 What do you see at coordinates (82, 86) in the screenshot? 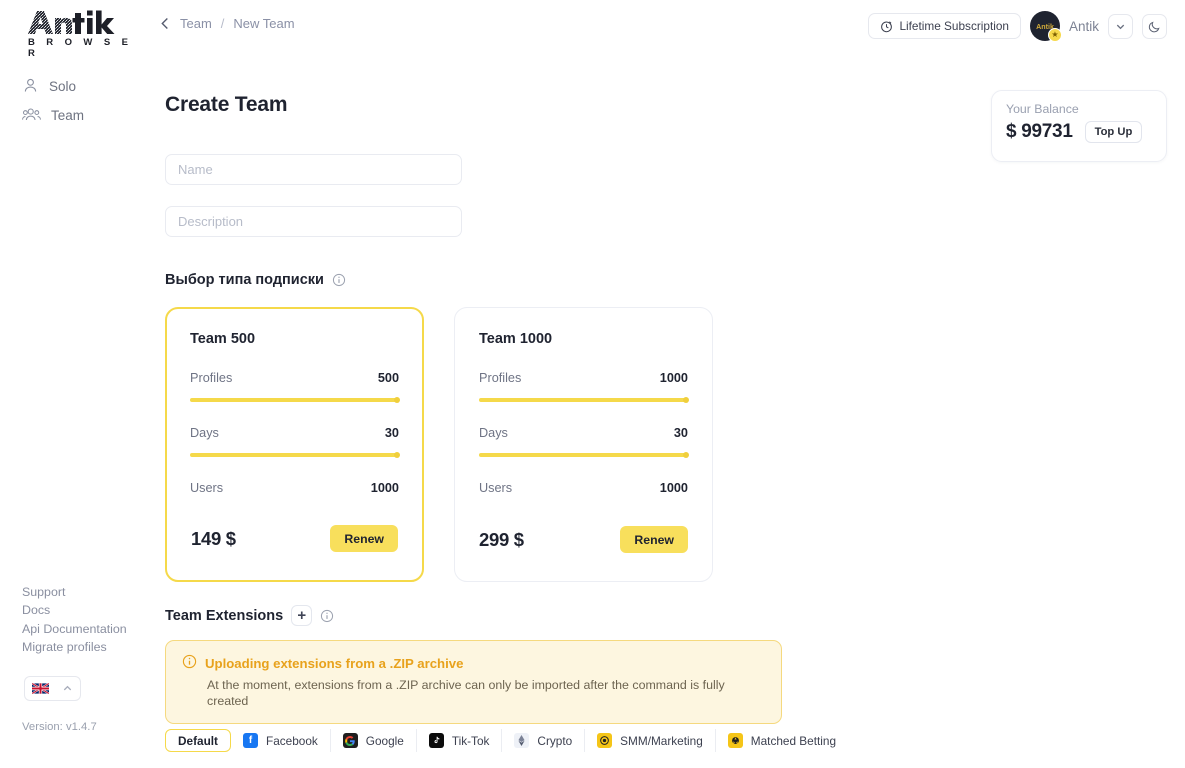
I see `sidebar-item-solo: Solo` at bounding box center [82, 86].